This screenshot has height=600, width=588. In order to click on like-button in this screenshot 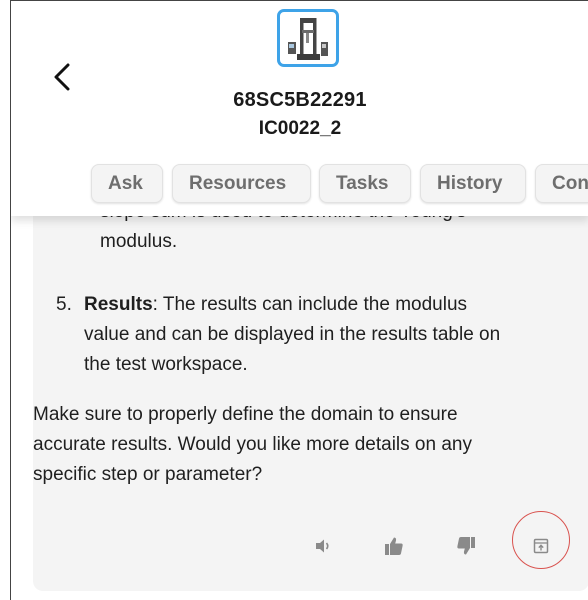, I will do `click(394, 546)`.